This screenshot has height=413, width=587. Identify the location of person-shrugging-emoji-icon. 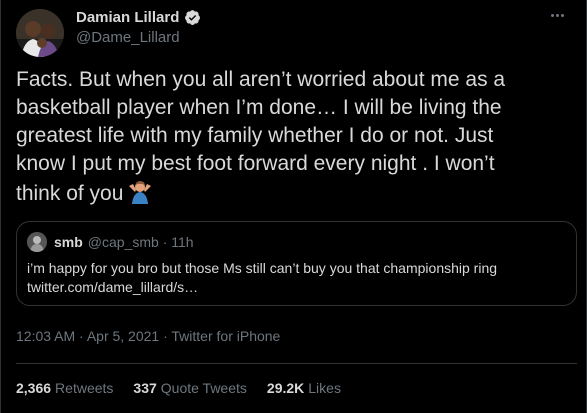
(140, 195).